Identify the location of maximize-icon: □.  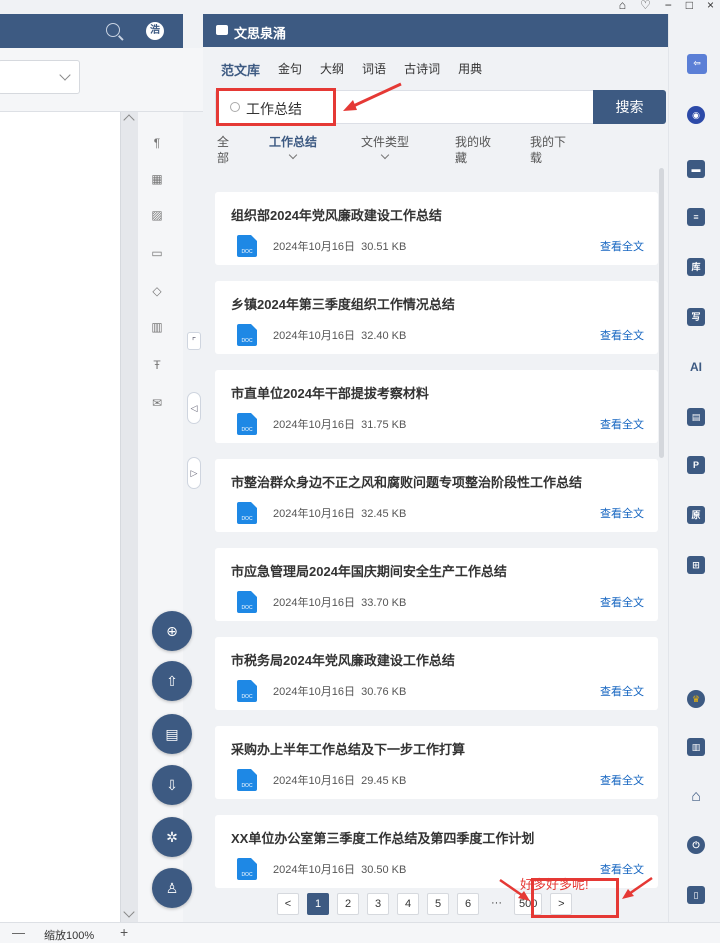
(689, 7).